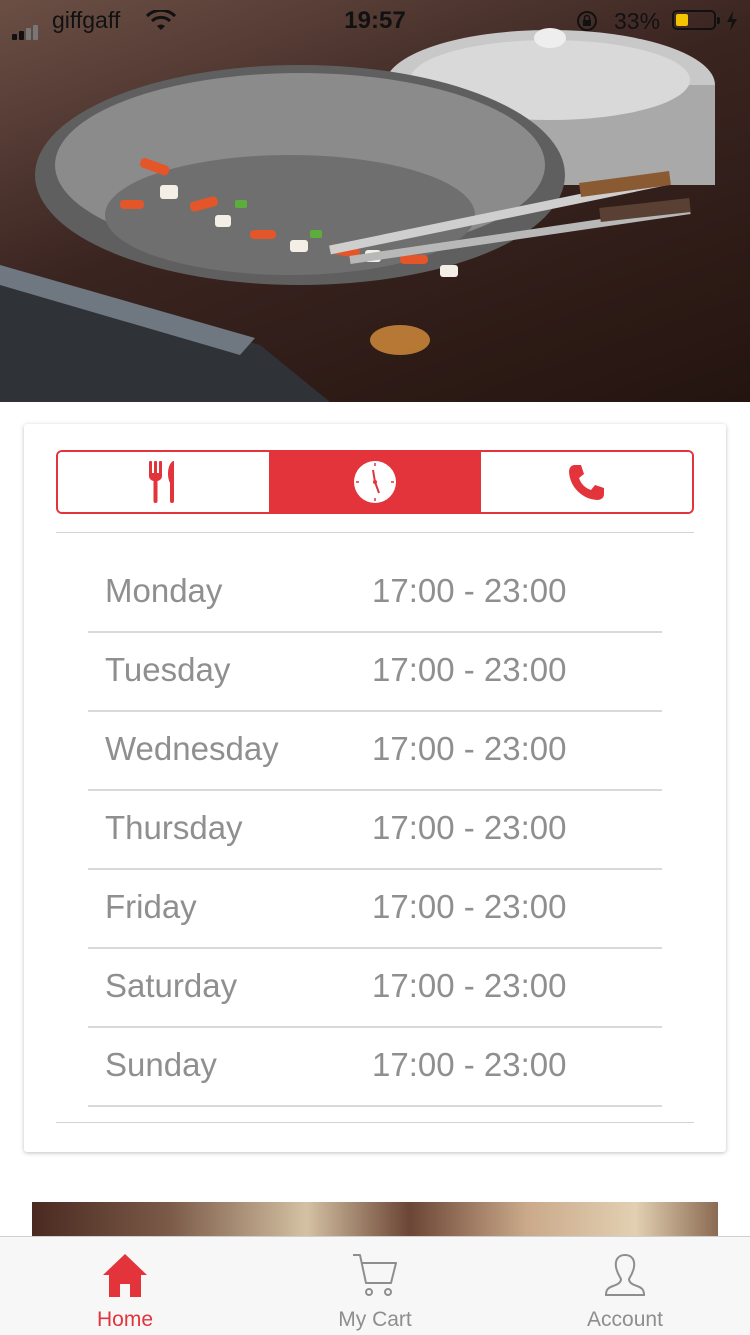 Image resolution: width=750 pixels, height=1335 pixels. What do you see at coordinates (174, 827) in the screenshot?
I see `day-label: Thursday` at bounding box center [174, 827].